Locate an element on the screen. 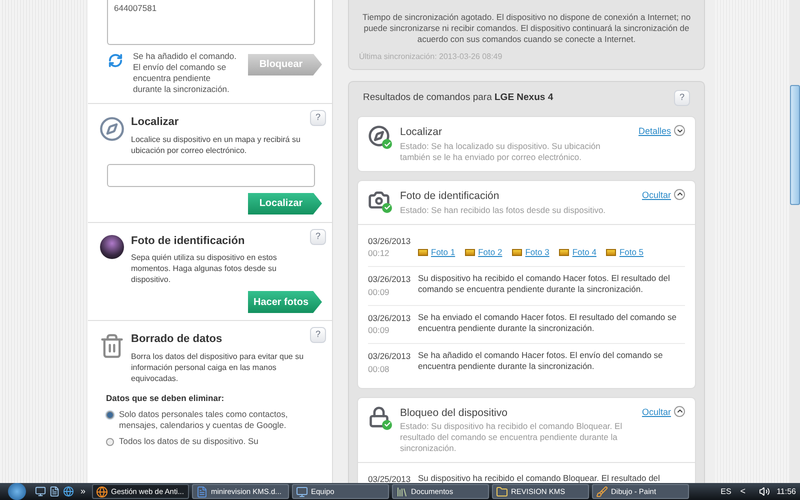  card-status: Estado: Se ha localizado su dispositivo. Su ubicación también se le ha enviado por correo electrónico. is located at coordinates (501, 151).